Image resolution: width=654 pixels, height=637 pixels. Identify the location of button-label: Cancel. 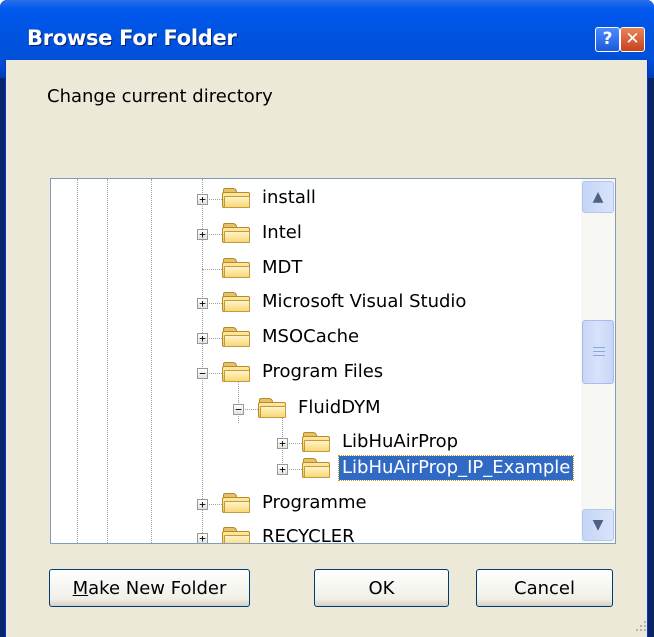
(544, 588).